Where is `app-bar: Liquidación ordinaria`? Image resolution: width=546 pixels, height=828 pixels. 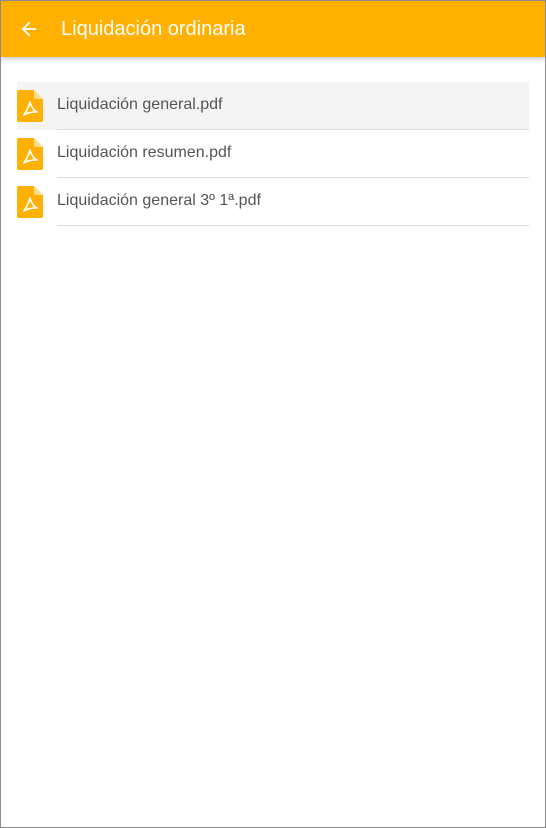
app-bar: Liquidación ordinaria is located at coordinates (273, 29).